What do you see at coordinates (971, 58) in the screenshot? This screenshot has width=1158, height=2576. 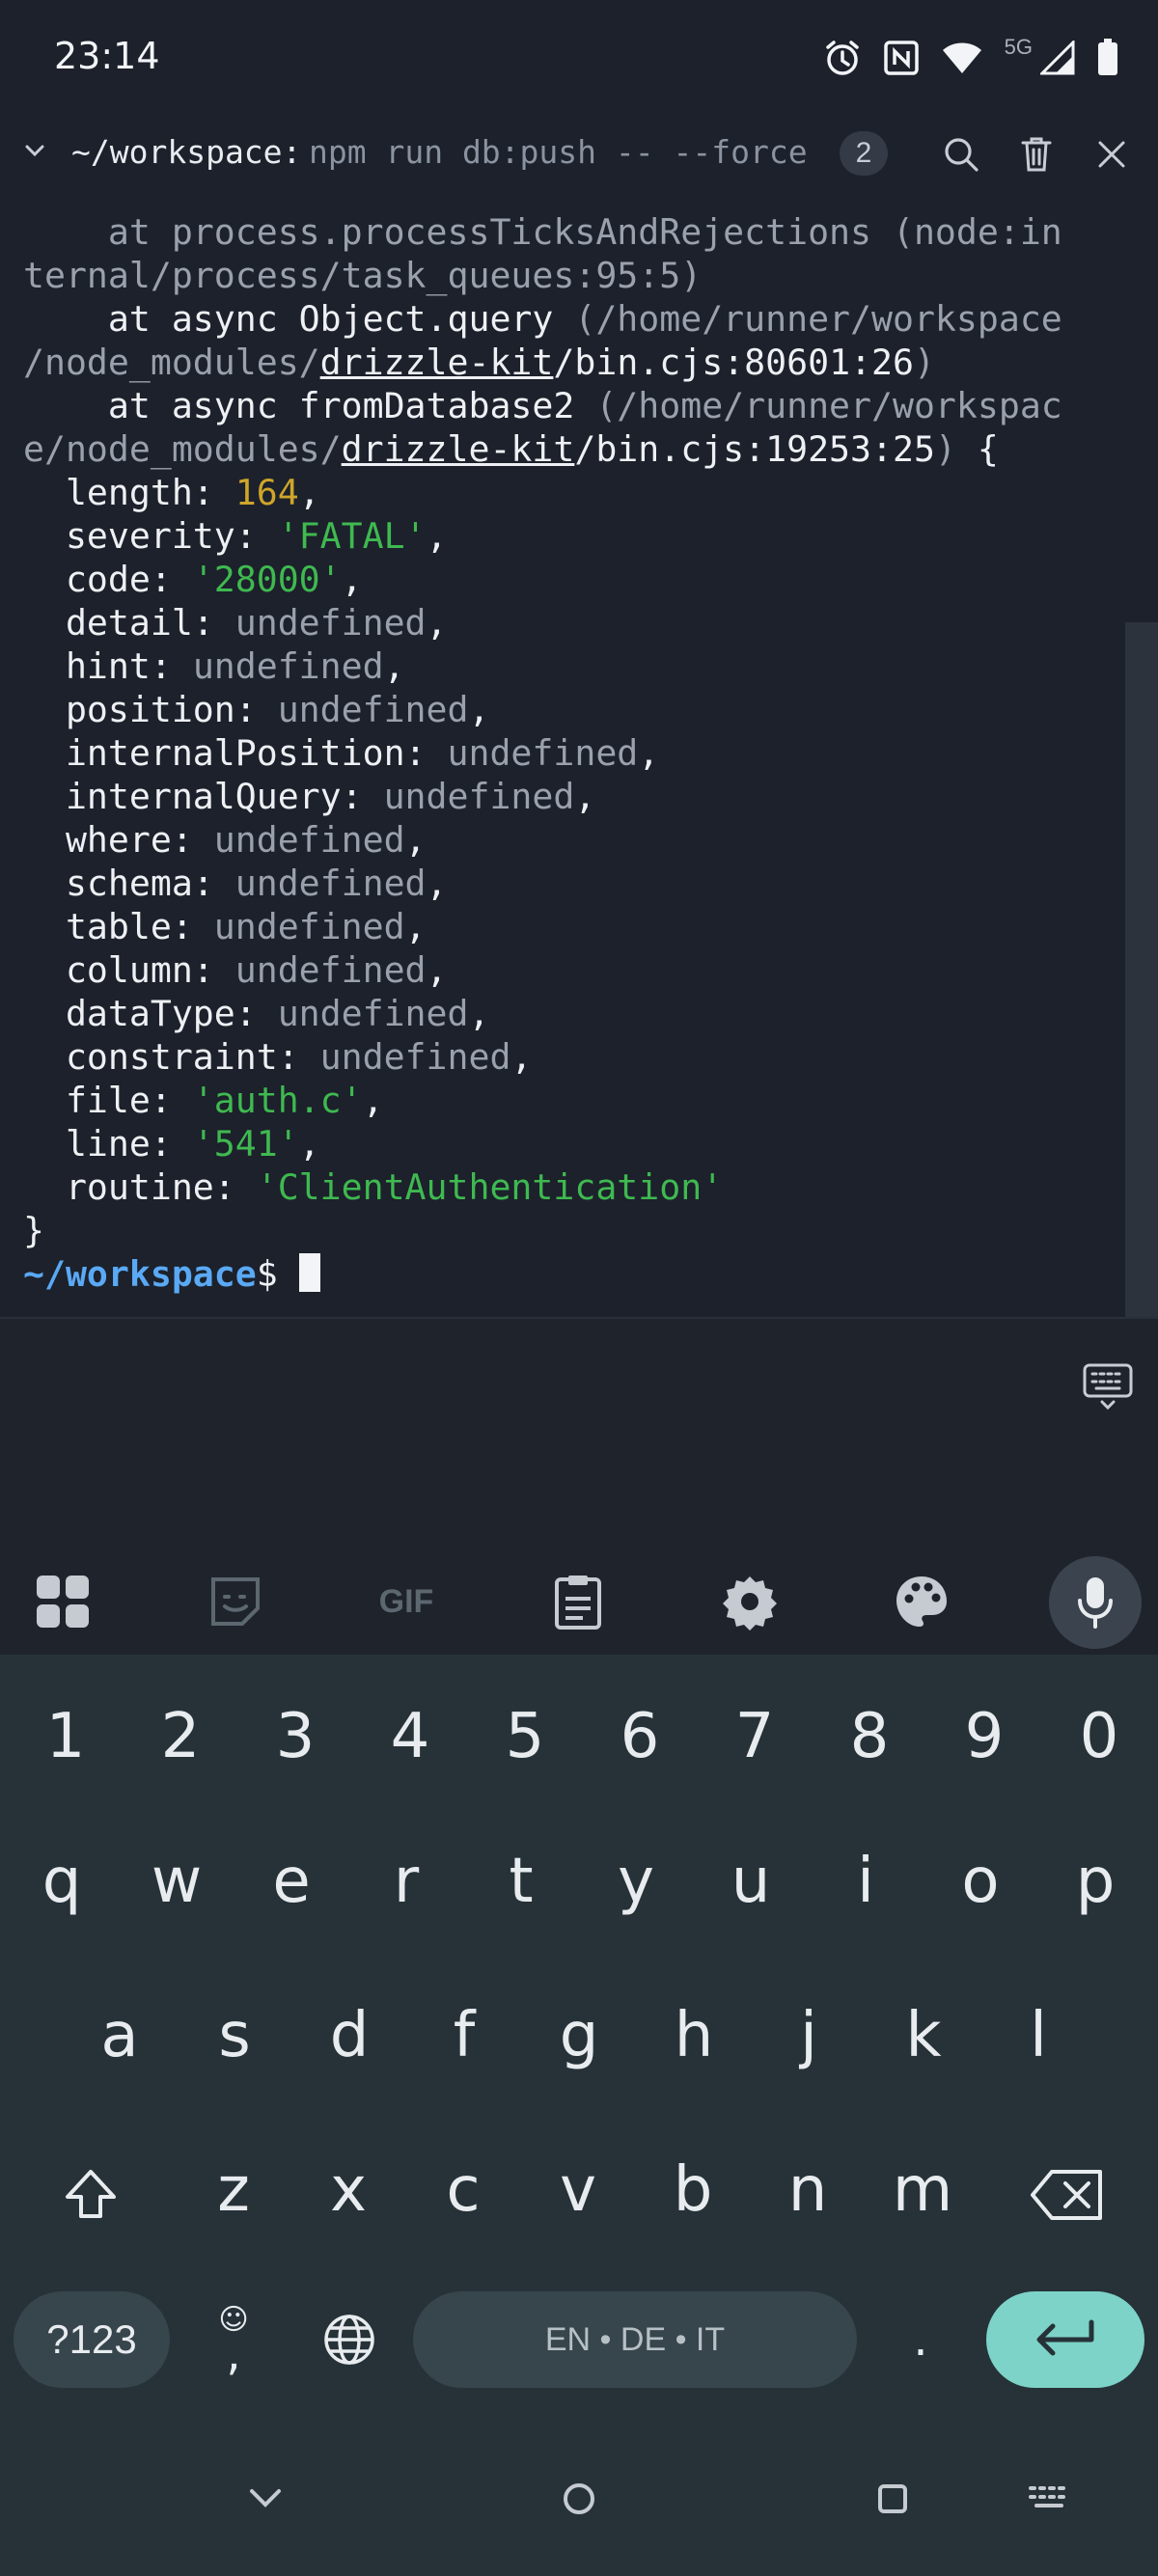 I see `status-icons: 5G` at bounding box center [971, 58].